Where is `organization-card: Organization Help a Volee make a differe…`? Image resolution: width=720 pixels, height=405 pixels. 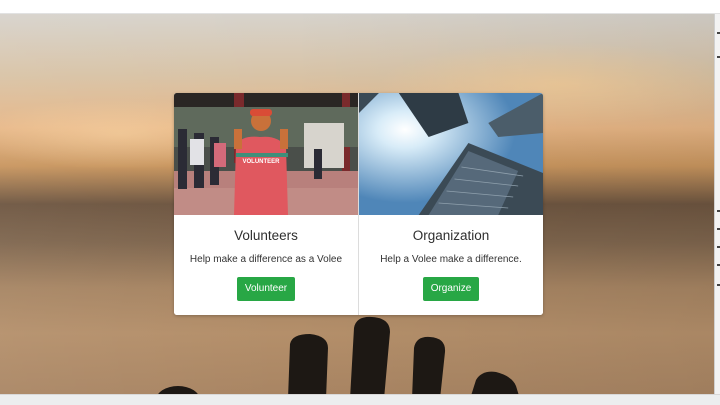 organization-card: Organization Help a Volee make a differe… is located at coordinates (450, 204).